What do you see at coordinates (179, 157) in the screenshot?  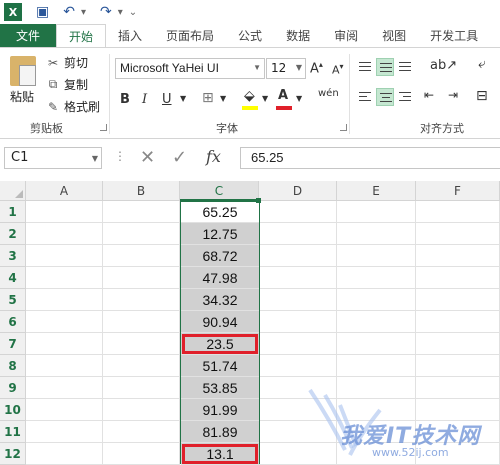 I see `enter-icon: ✓` at bounding box center [179, 157].